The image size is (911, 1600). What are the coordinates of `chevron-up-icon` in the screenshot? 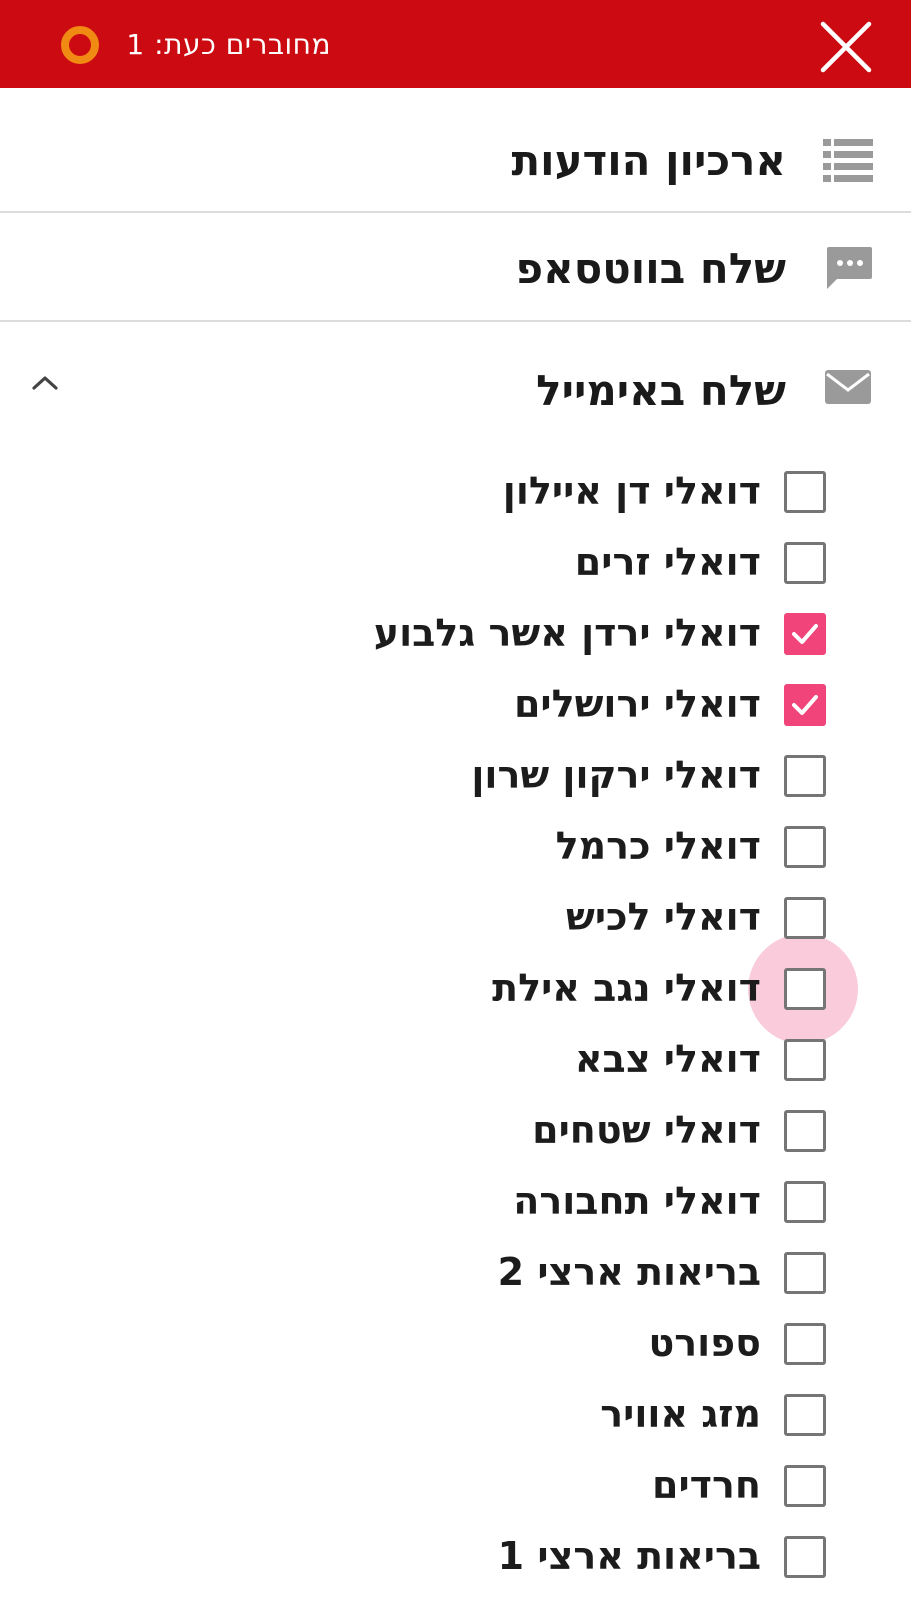 It's located at (45, 382).